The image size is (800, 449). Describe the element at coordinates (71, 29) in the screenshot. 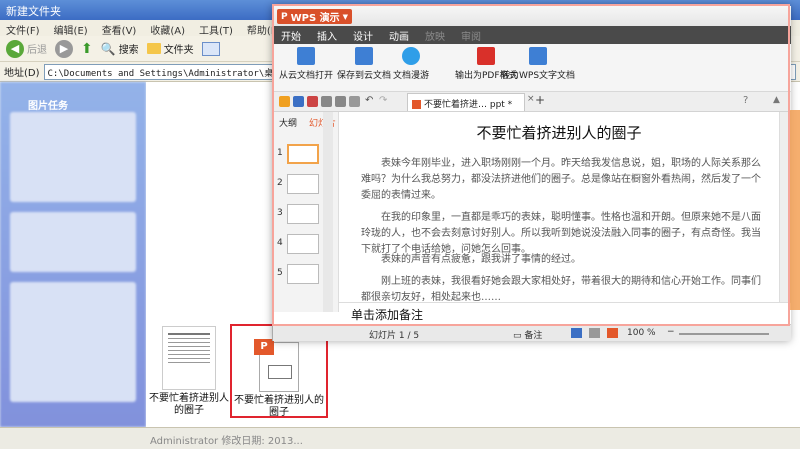

I see `menu-edit: 编辑(E)` at that location.